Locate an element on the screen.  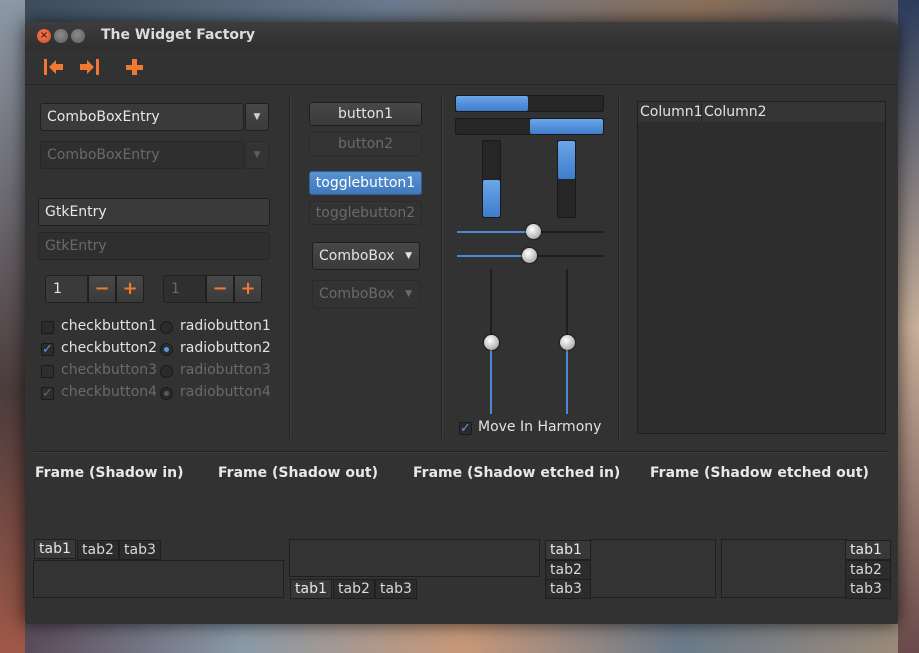
vertical-scale-1-slider is located at coordinates (491, 342).